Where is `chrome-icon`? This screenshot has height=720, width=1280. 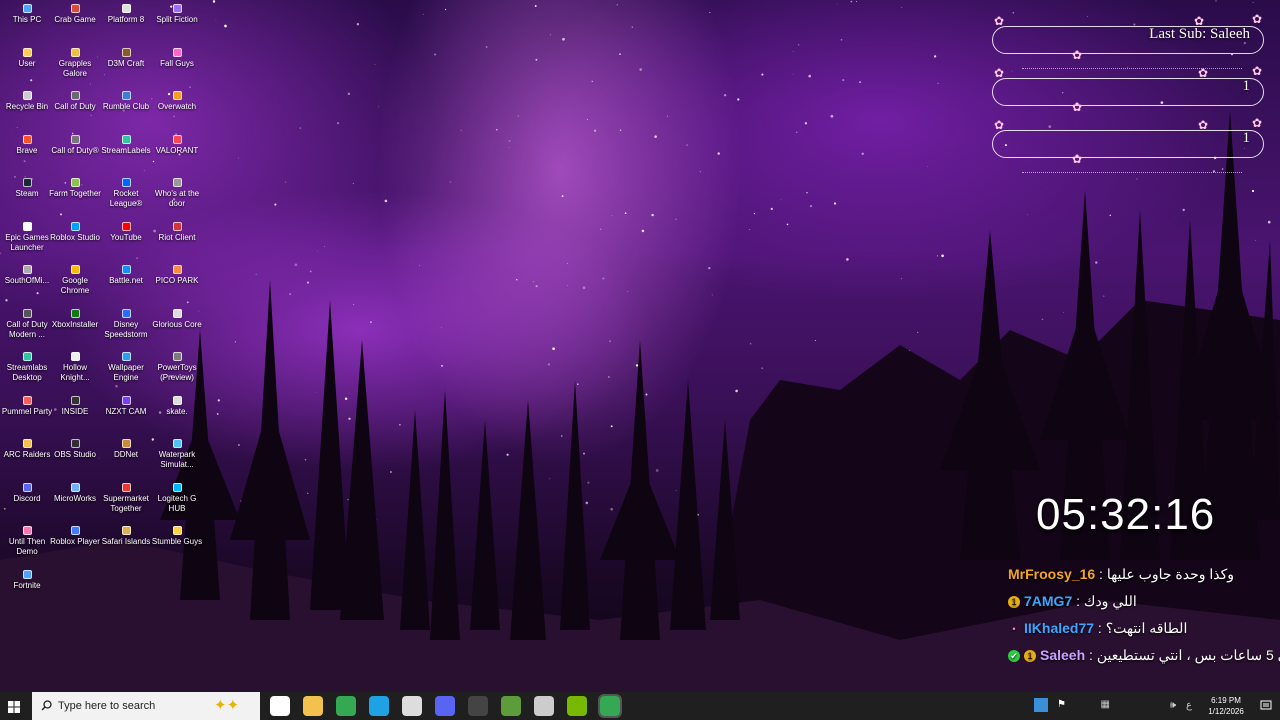 chrome-icon is located at coordinates (346, 706).